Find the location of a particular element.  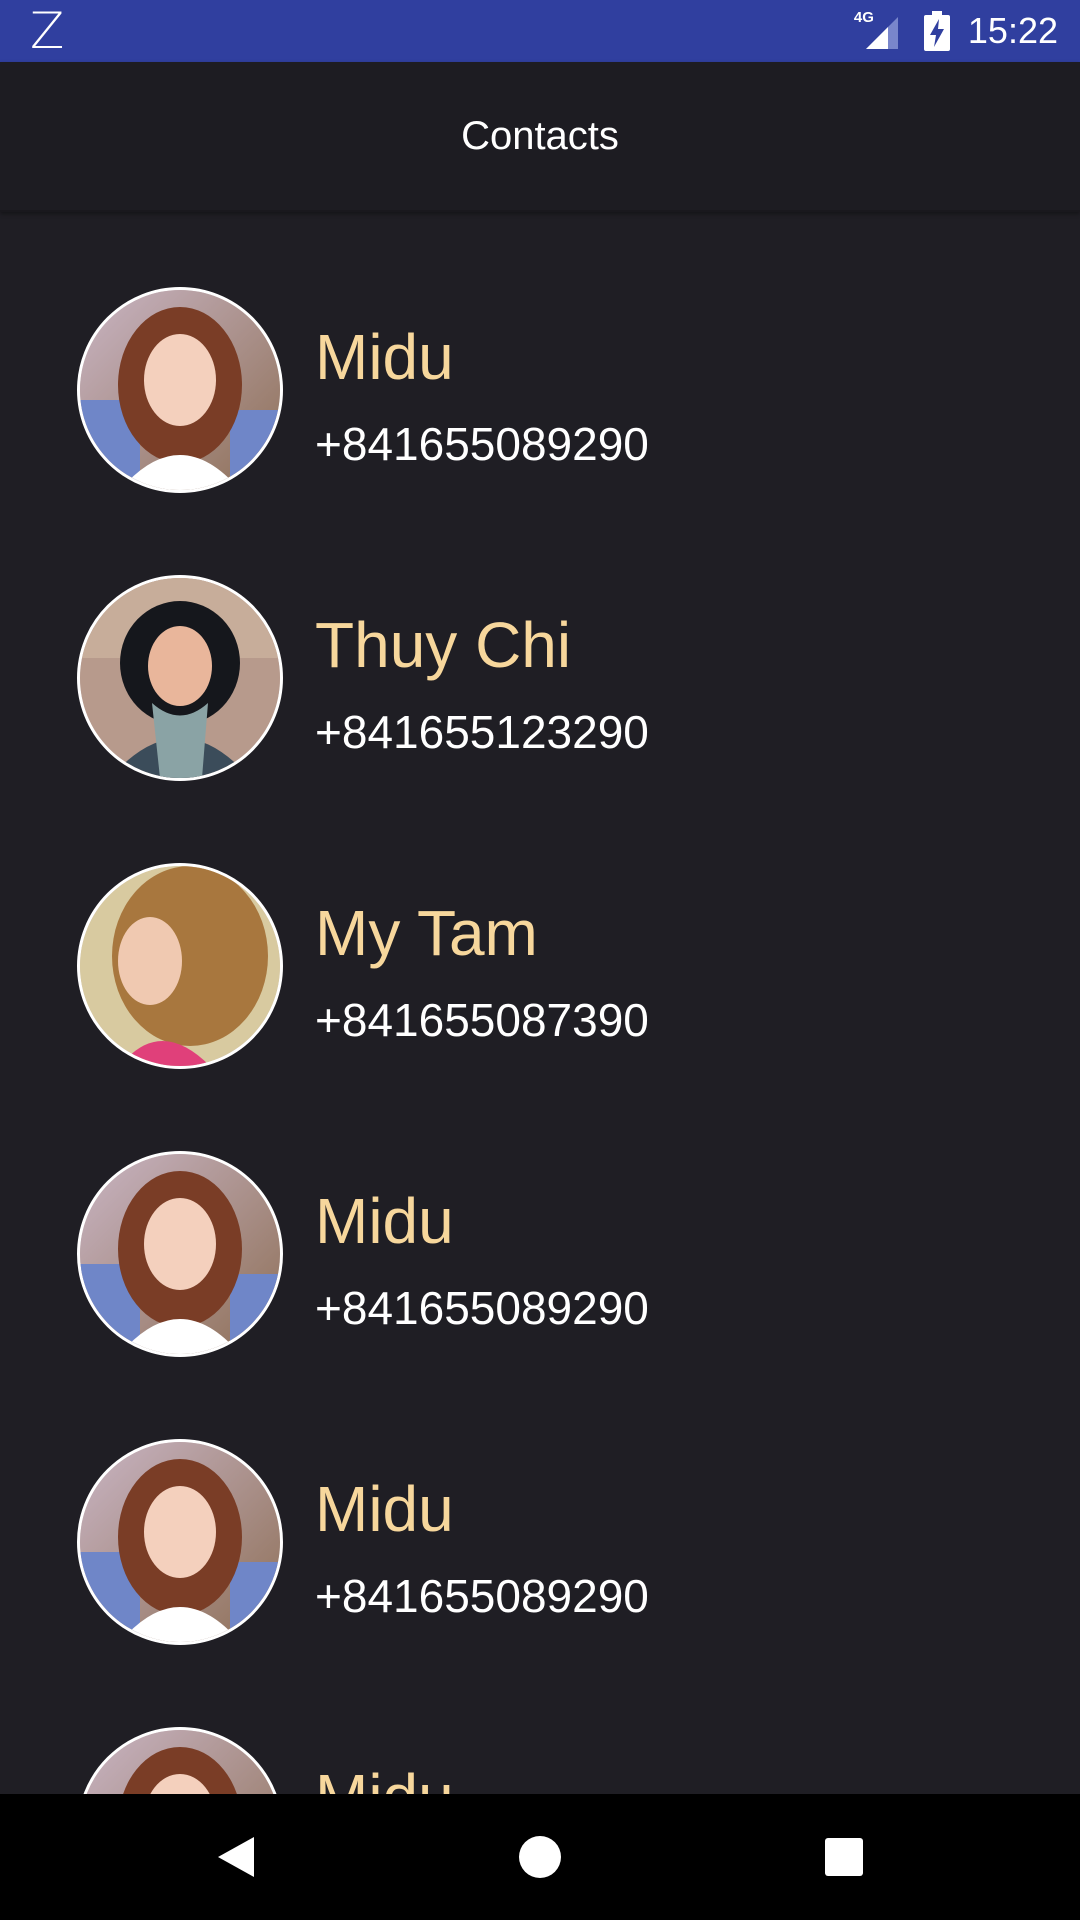

contact-item: Midu is located at coordinates (540, 1723).